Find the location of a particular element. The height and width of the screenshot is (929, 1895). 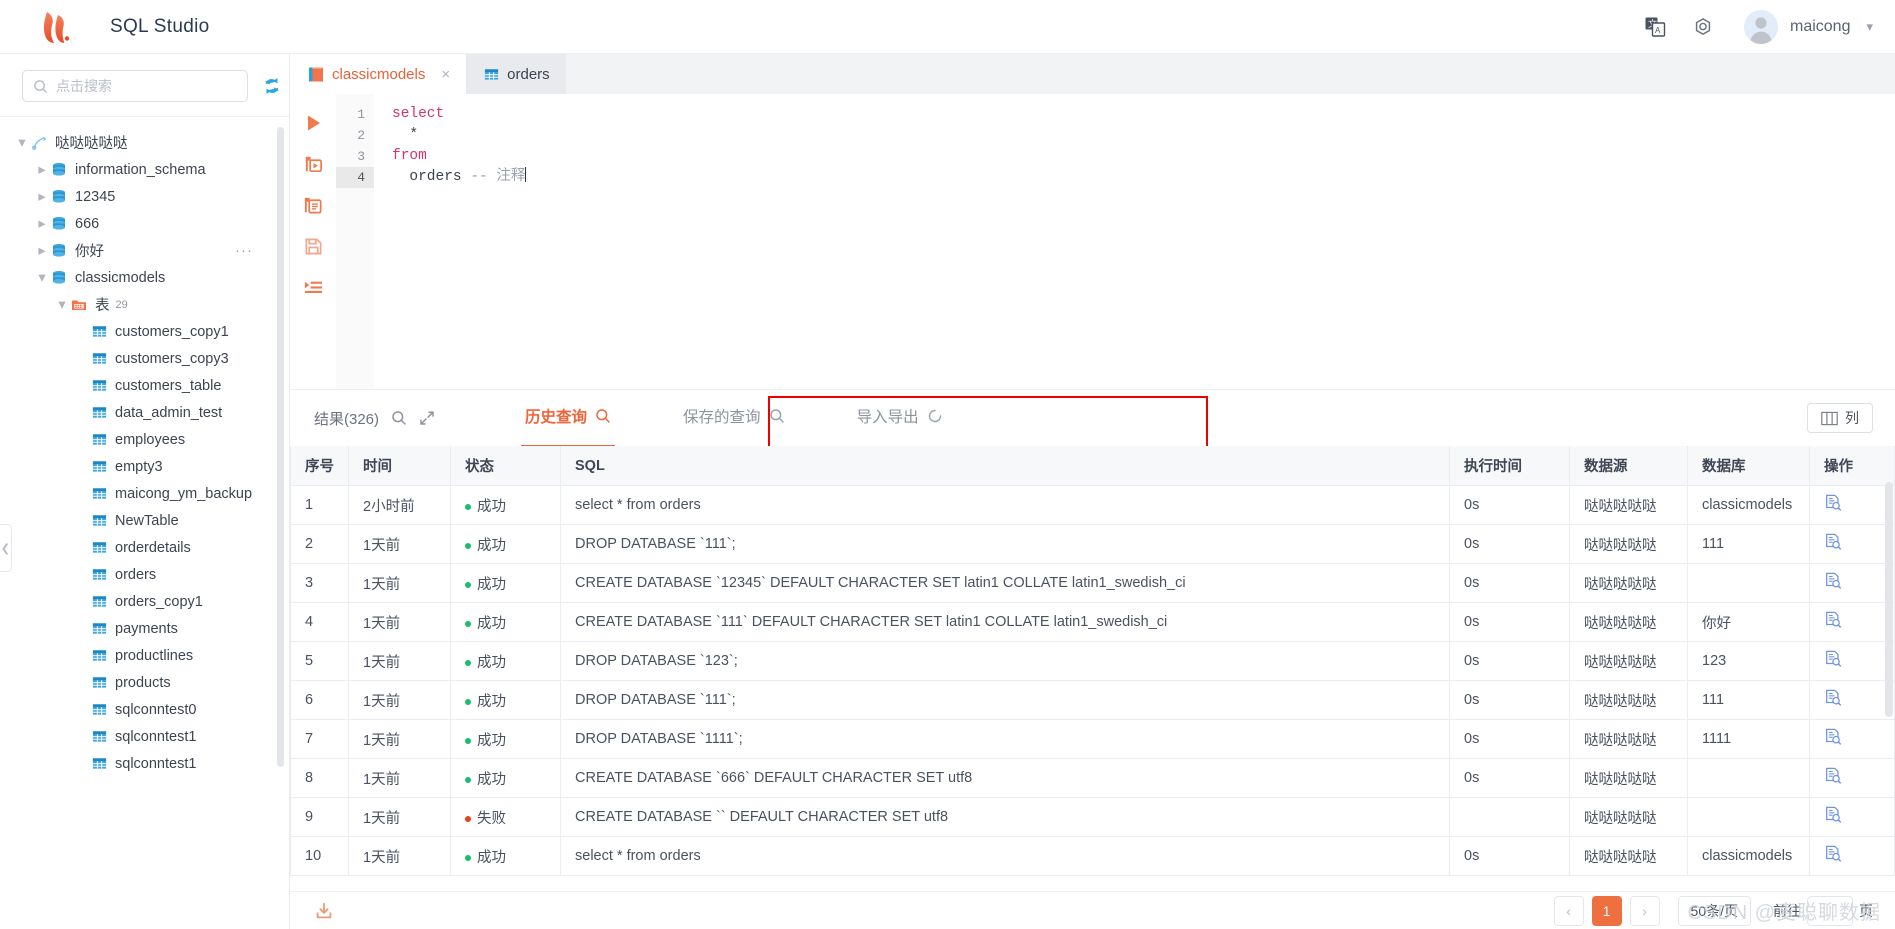

tree-node-products: products is located at coordinates (144, 682).